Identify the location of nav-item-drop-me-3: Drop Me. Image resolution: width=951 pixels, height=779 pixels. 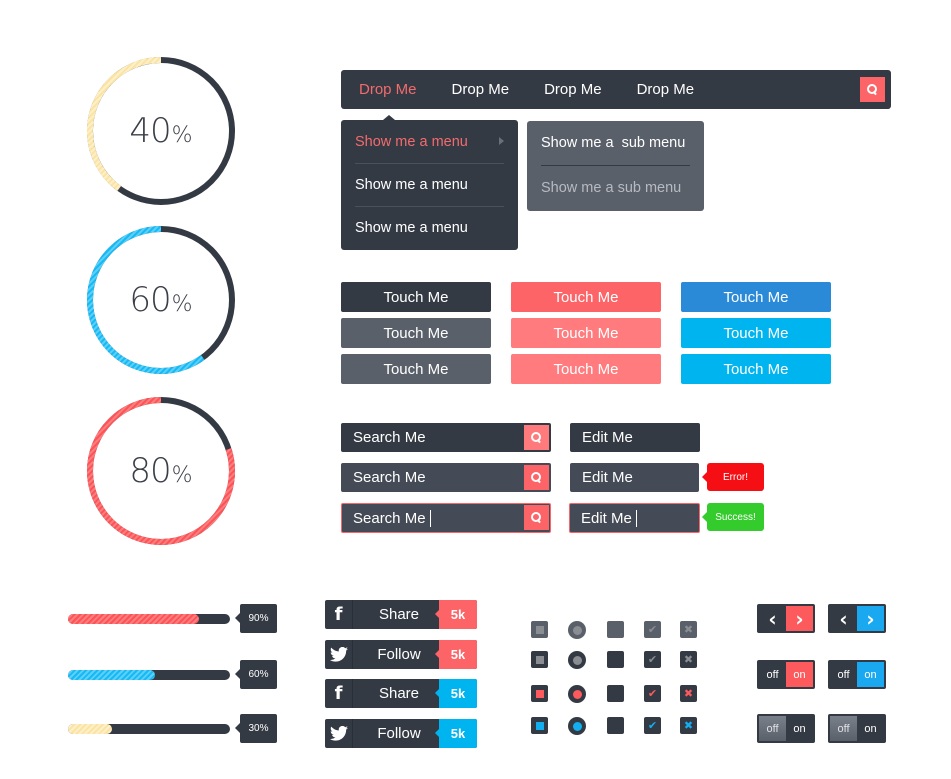
(573, 89).